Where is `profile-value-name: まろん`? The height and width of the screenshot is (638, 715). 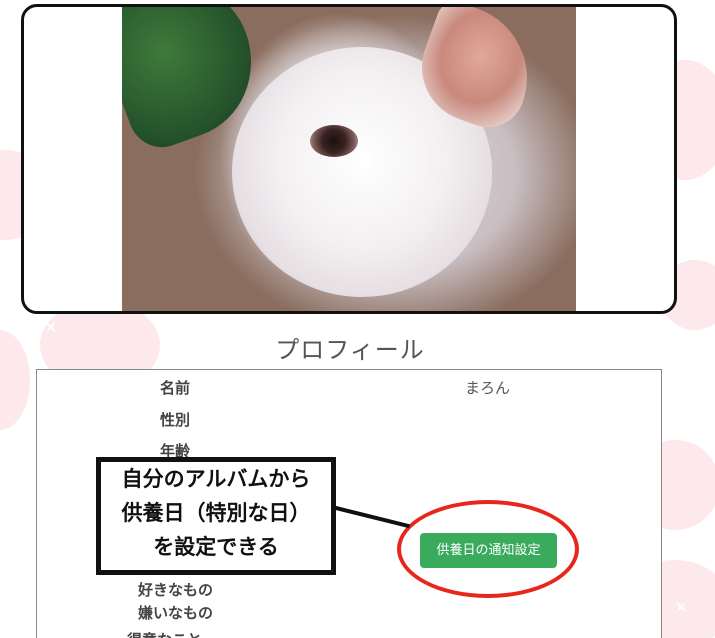 profile-value-name: まろん is located at coordinates (488, 388).